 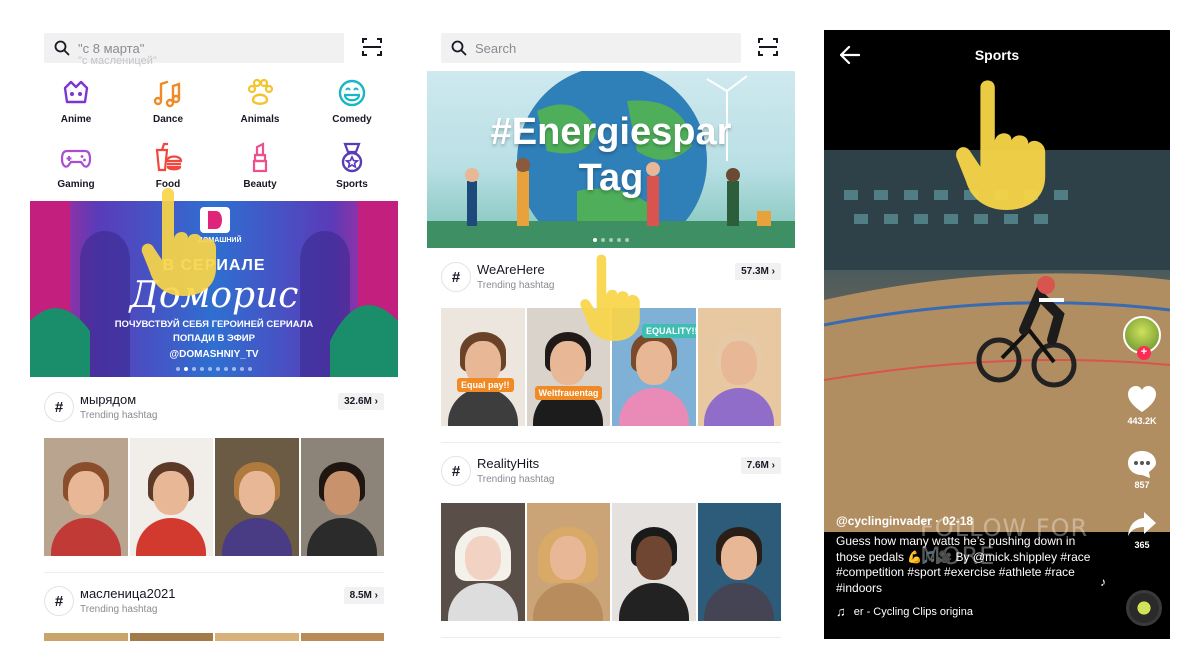 What do you see at coordinates (352, 100) in the screenshot?
I see `category-comedy: Comedy` at bounding box center [352, 100].